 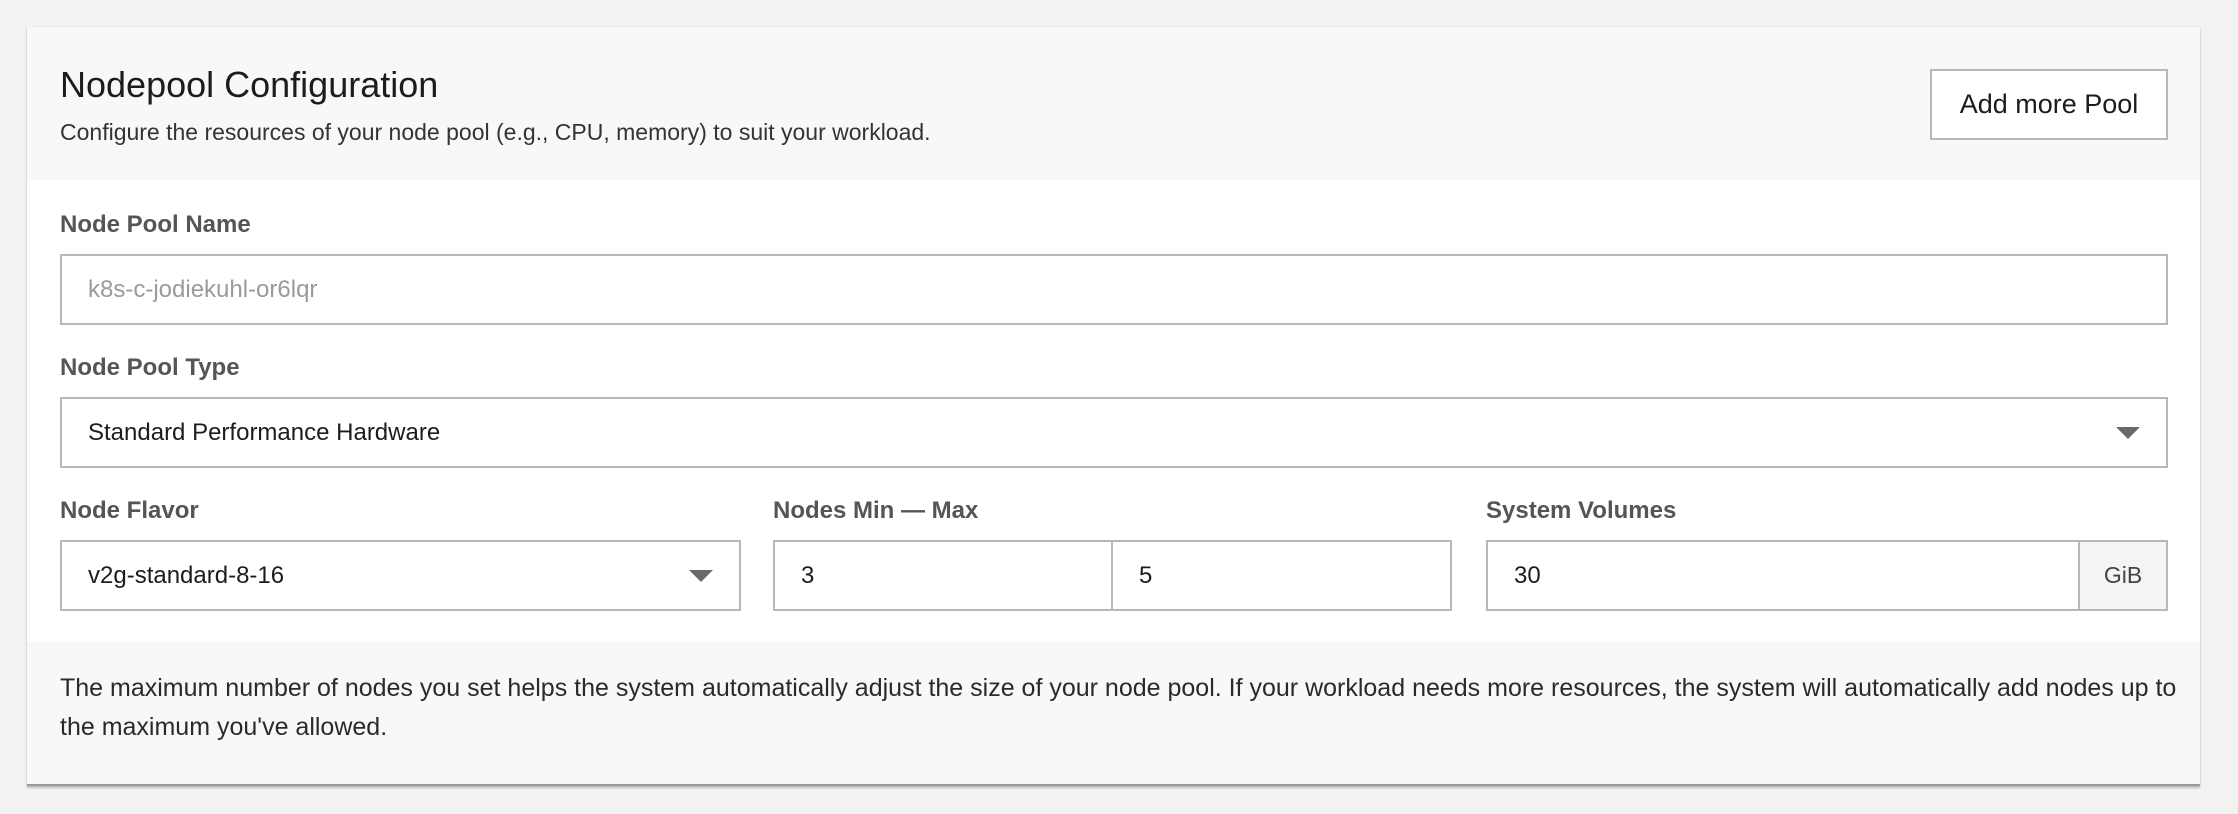 What do you see at coordinates (2123, 575) in the screenshot?
I see `volume-unit-addon: GiB` at bounding box center [2123, 575].